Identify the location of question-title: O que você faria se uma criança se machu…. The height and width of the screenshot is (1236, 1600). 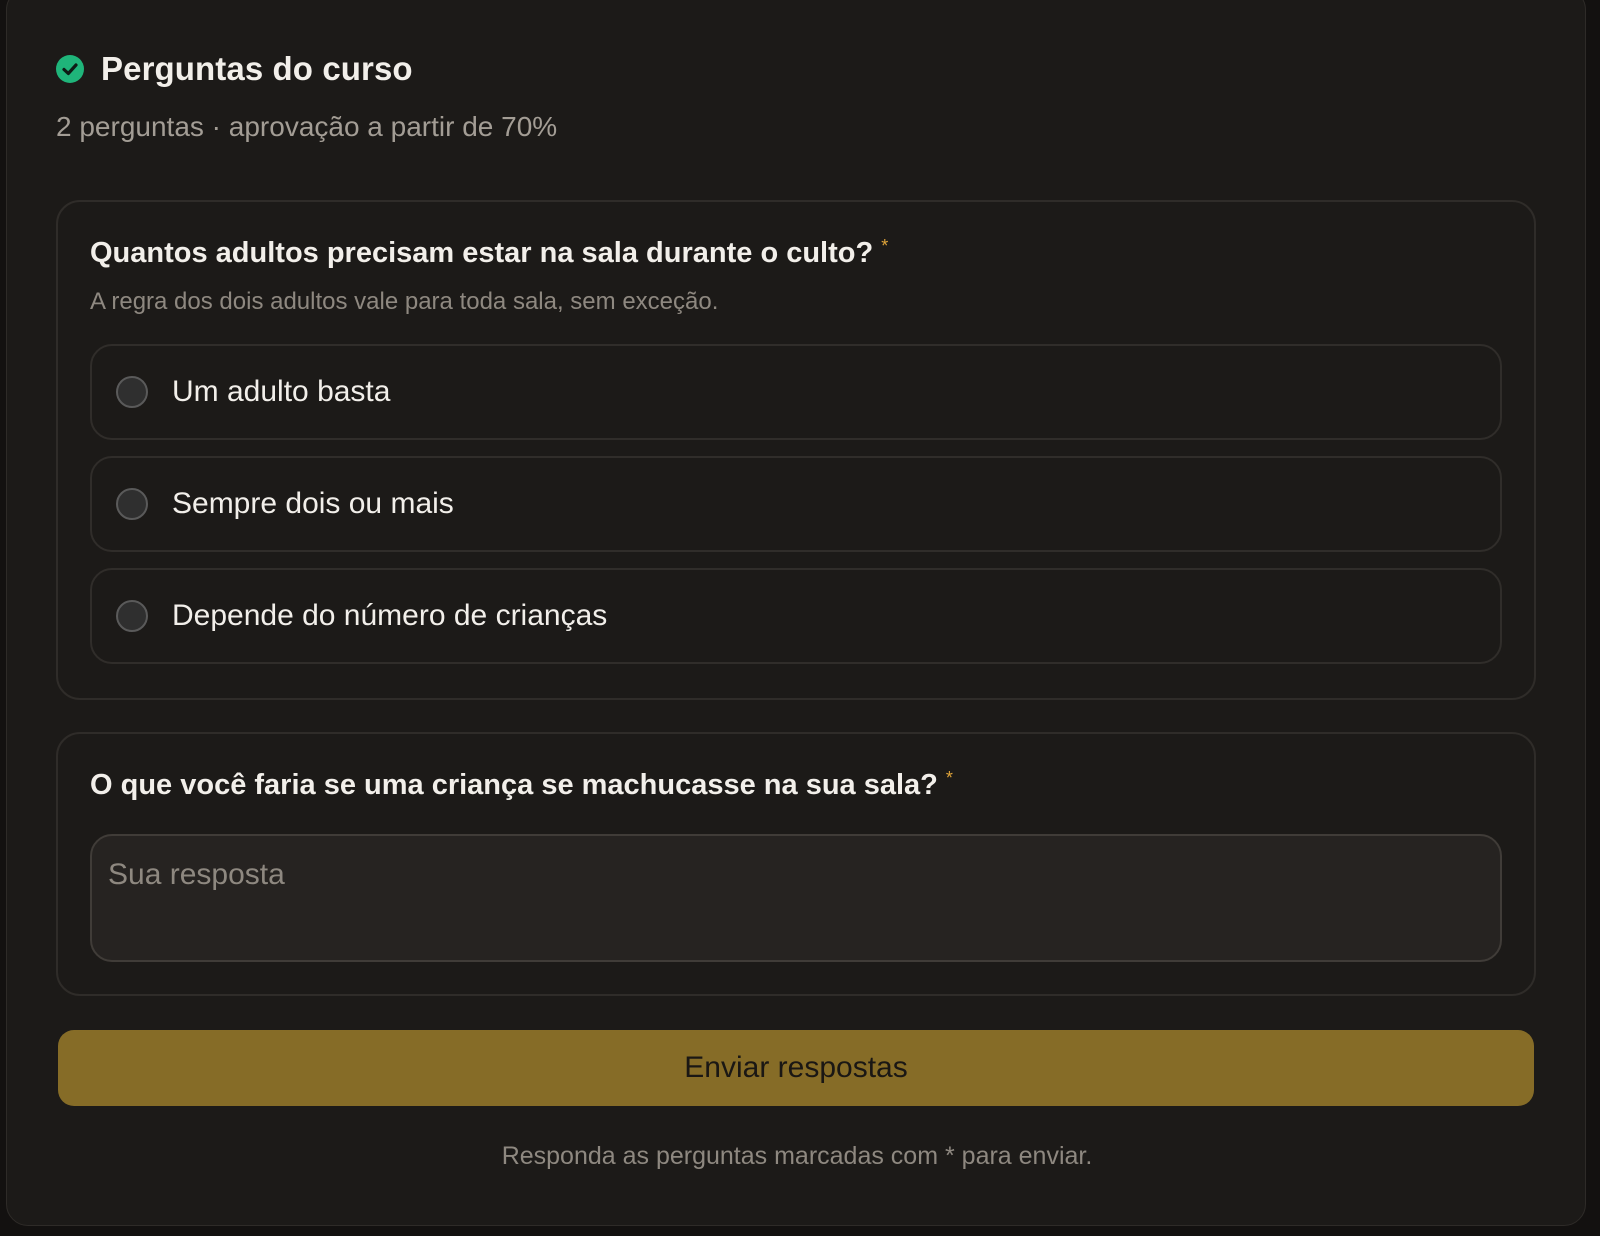
(521, 784).